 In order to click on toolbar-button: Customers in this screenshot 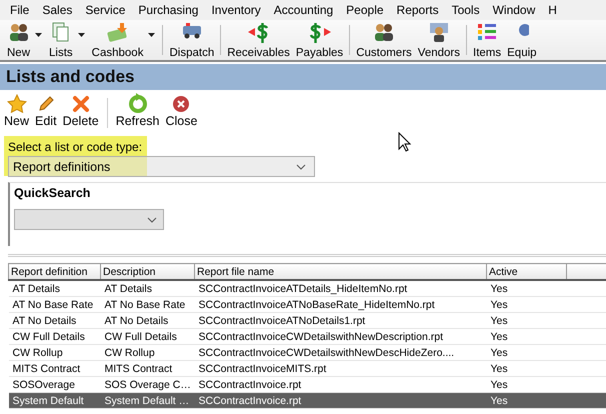, I will do `click(384, 40)`.